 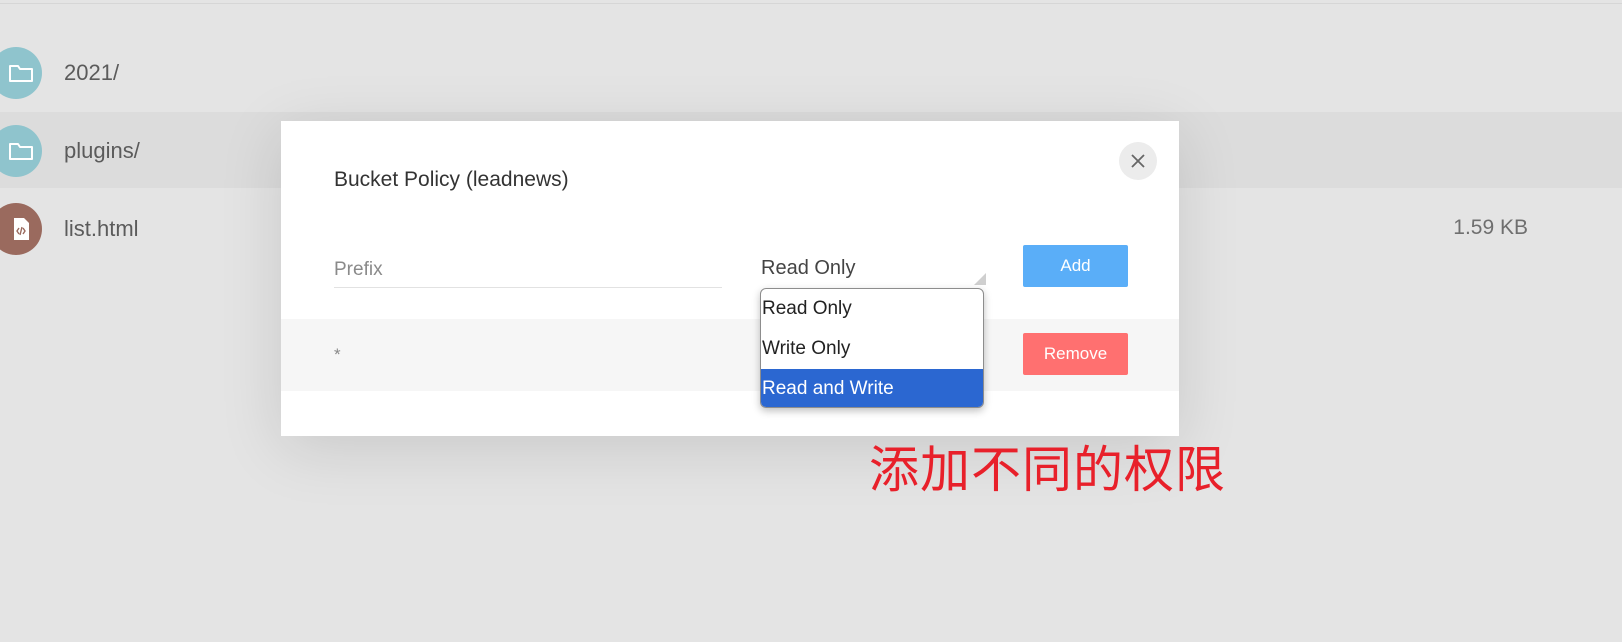 I want to click on close-icon, so click(x=1138, y=161).